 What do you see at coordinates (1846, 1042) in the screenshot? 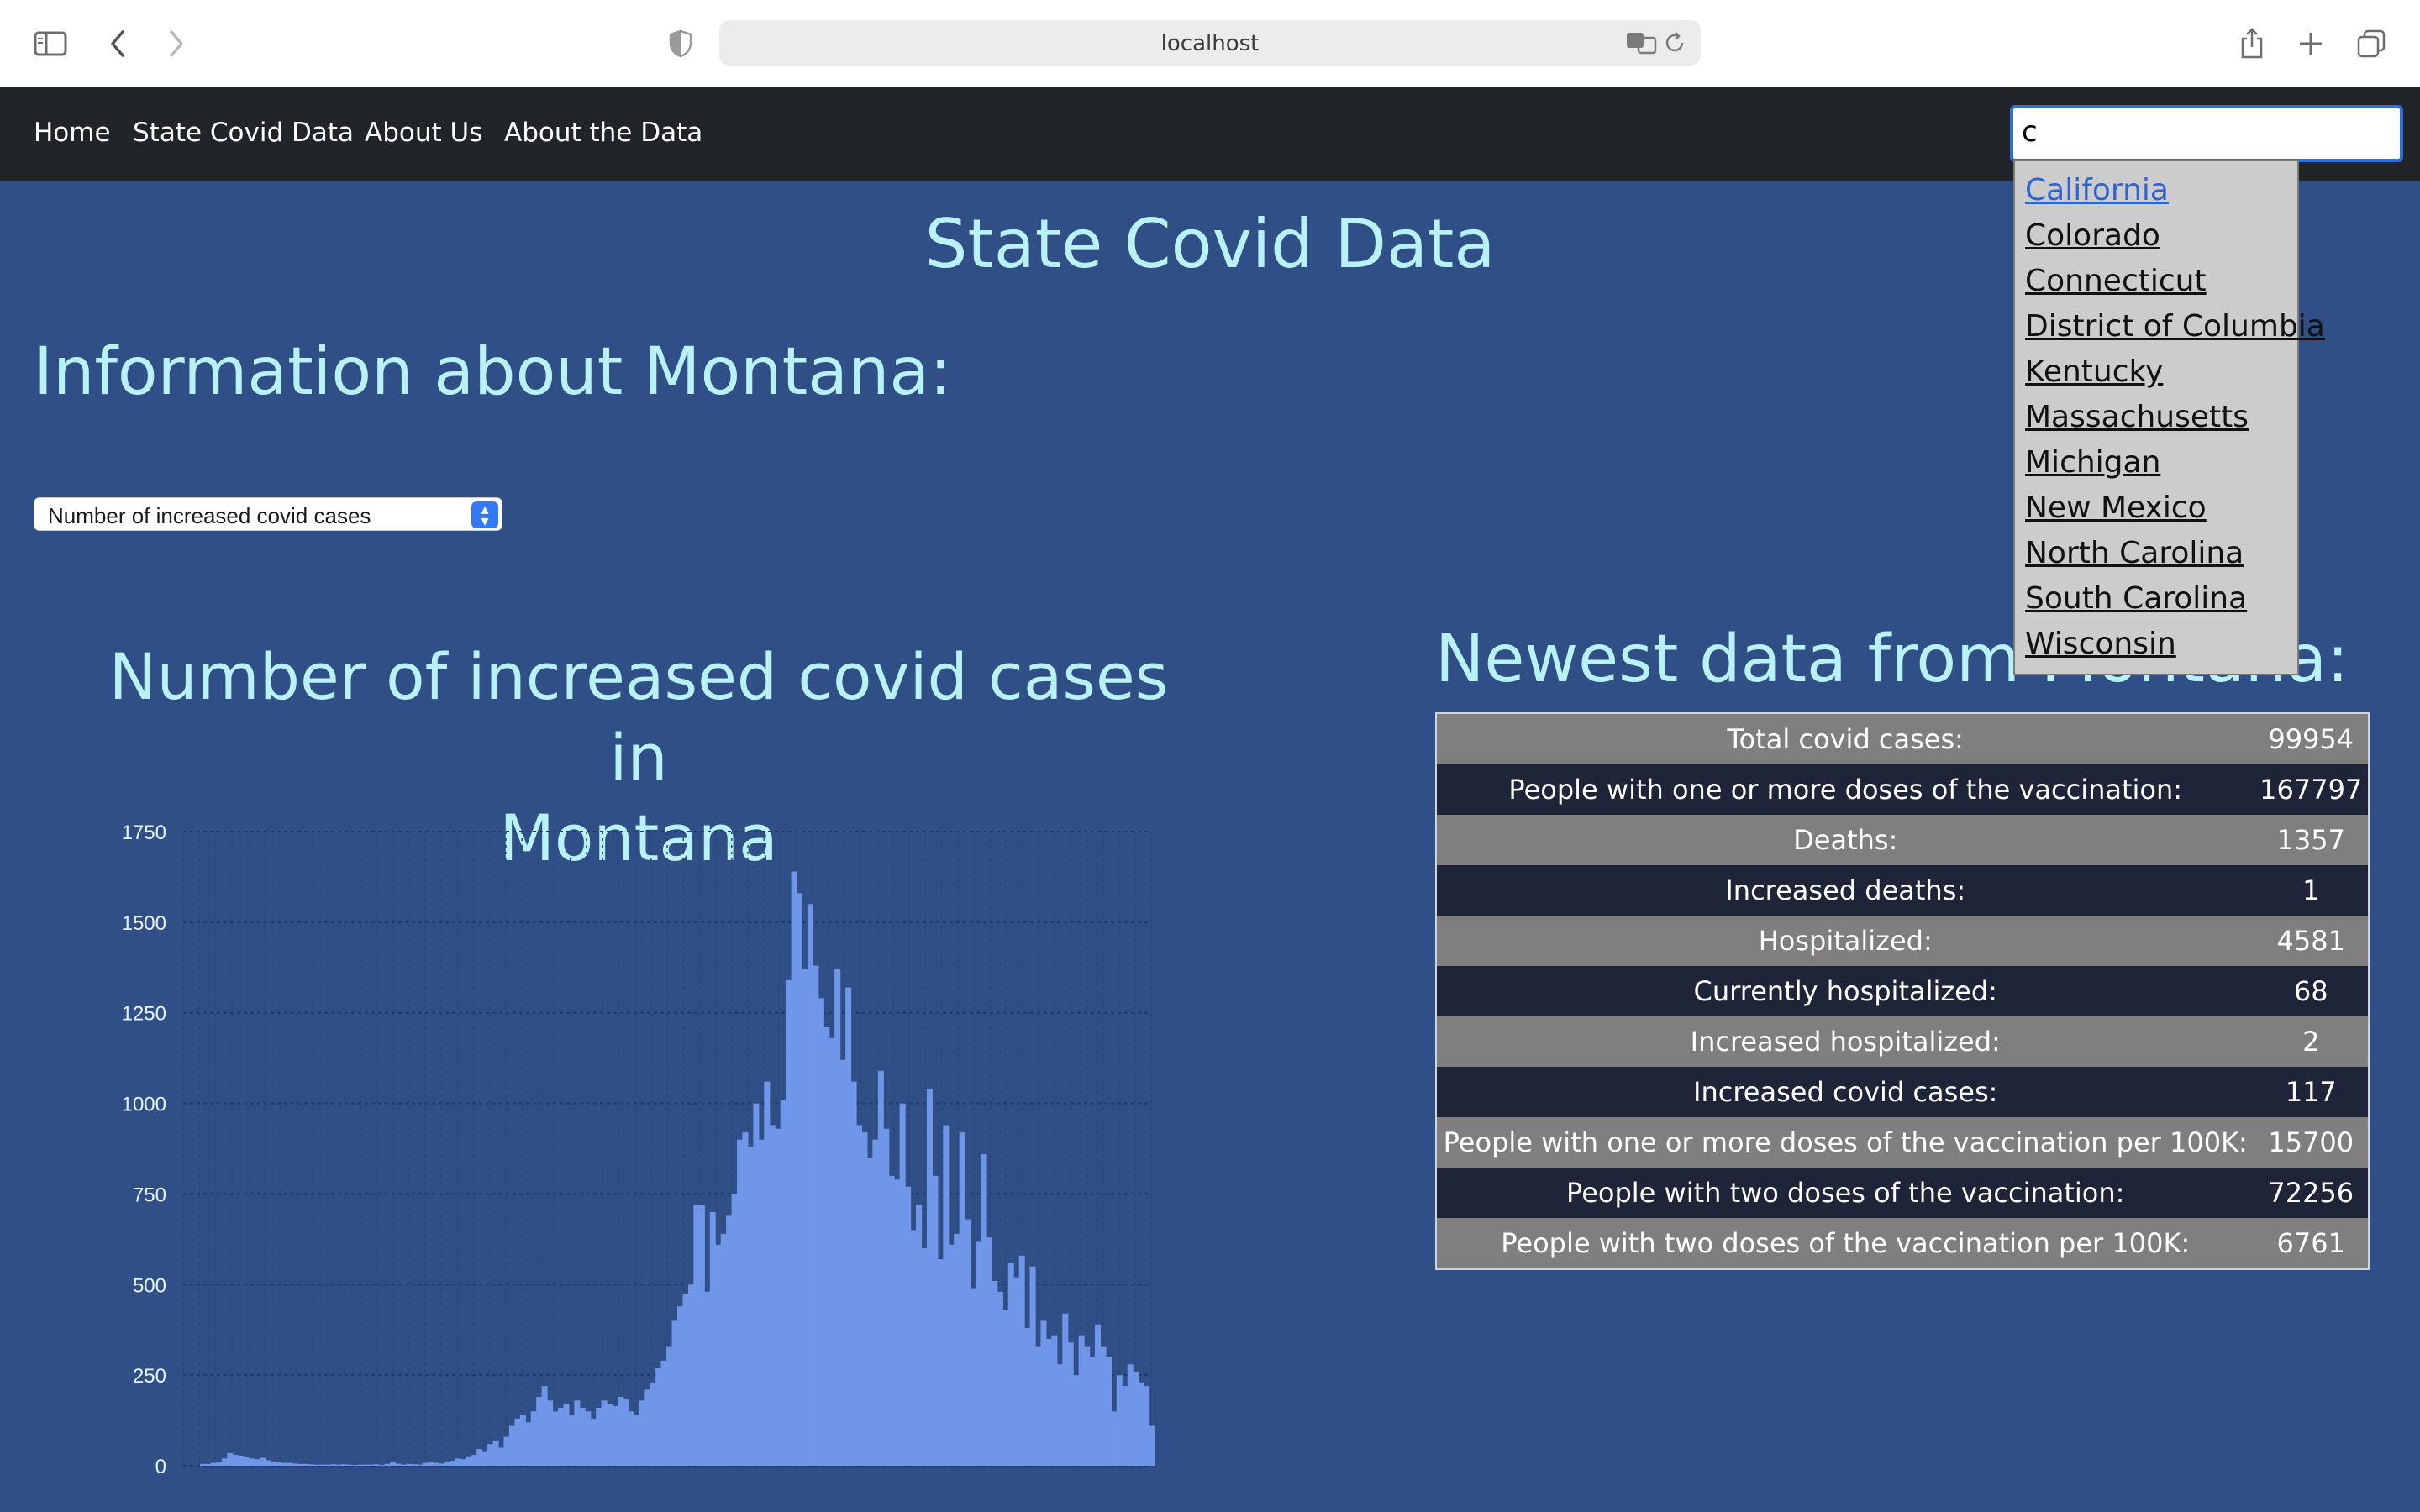
I see `stat-label: Increased hospitalized:` at bounding box center [1846, 1042].